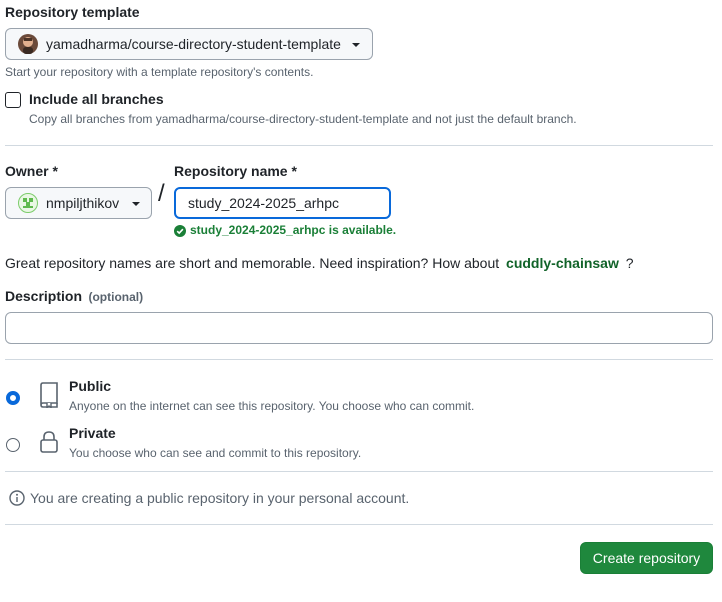 This screenshot has width=722, height=602. What do you see at coordinates (17, 498) in the screenshot?
I see `info-icon` at bounding box center [17, 498].